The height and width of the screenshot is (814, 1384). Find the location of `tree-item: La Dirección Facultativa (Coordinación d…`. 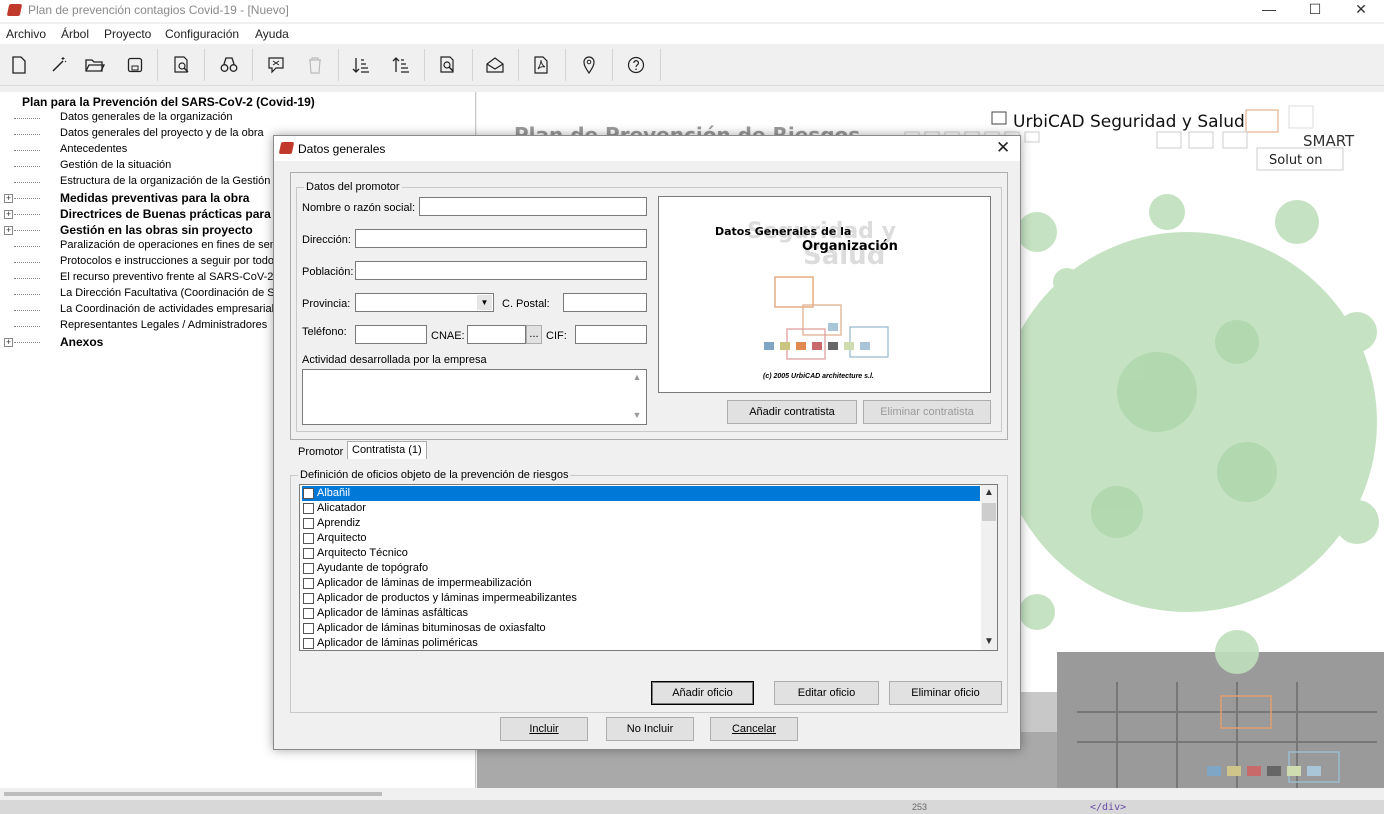

tree-item: La Dirección Facultativa (Coordinación d… is located at coordinates (170, 293).